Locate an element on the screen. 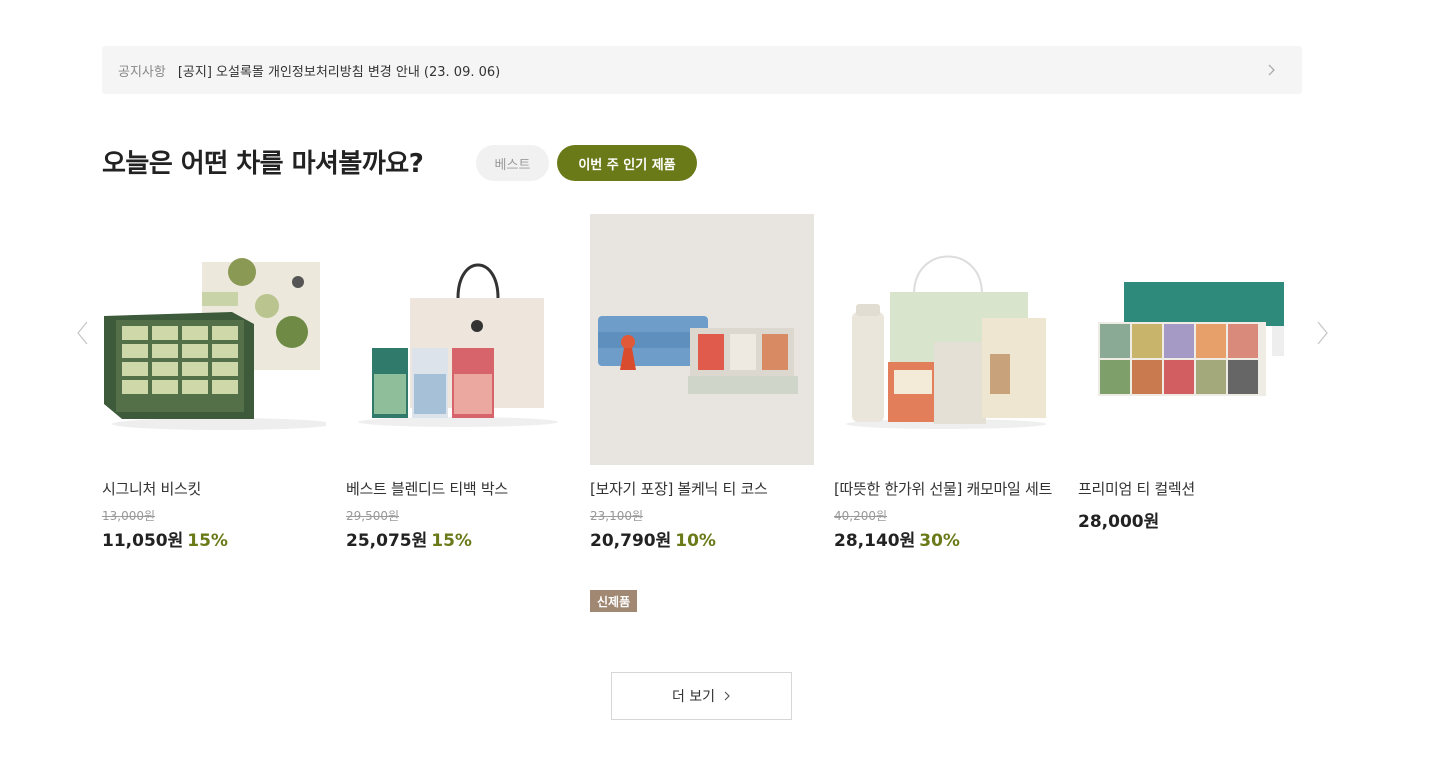  product-card: [보자기 포장] 볼케닉 티 코스 23,100원 20,790원 10% is located at coordinates (702, 382).